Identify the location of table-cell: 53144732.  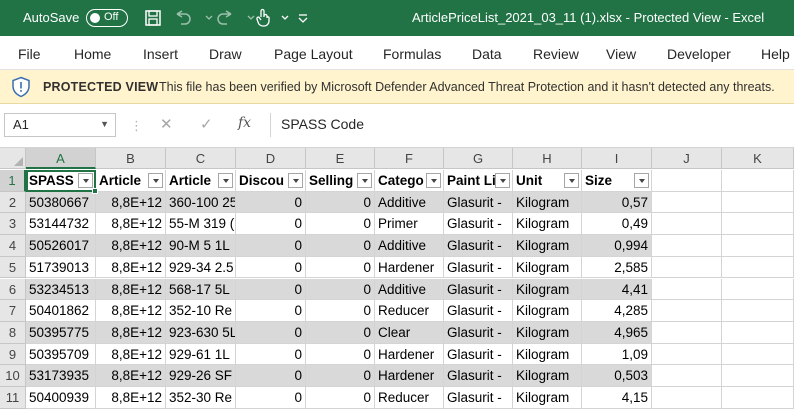
(61, 224).